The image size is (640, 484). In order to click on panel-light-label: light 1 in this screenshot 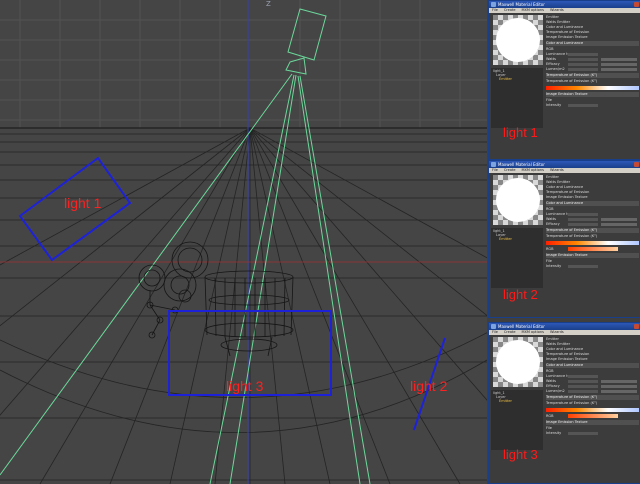, I will do `click(520, 132)`.